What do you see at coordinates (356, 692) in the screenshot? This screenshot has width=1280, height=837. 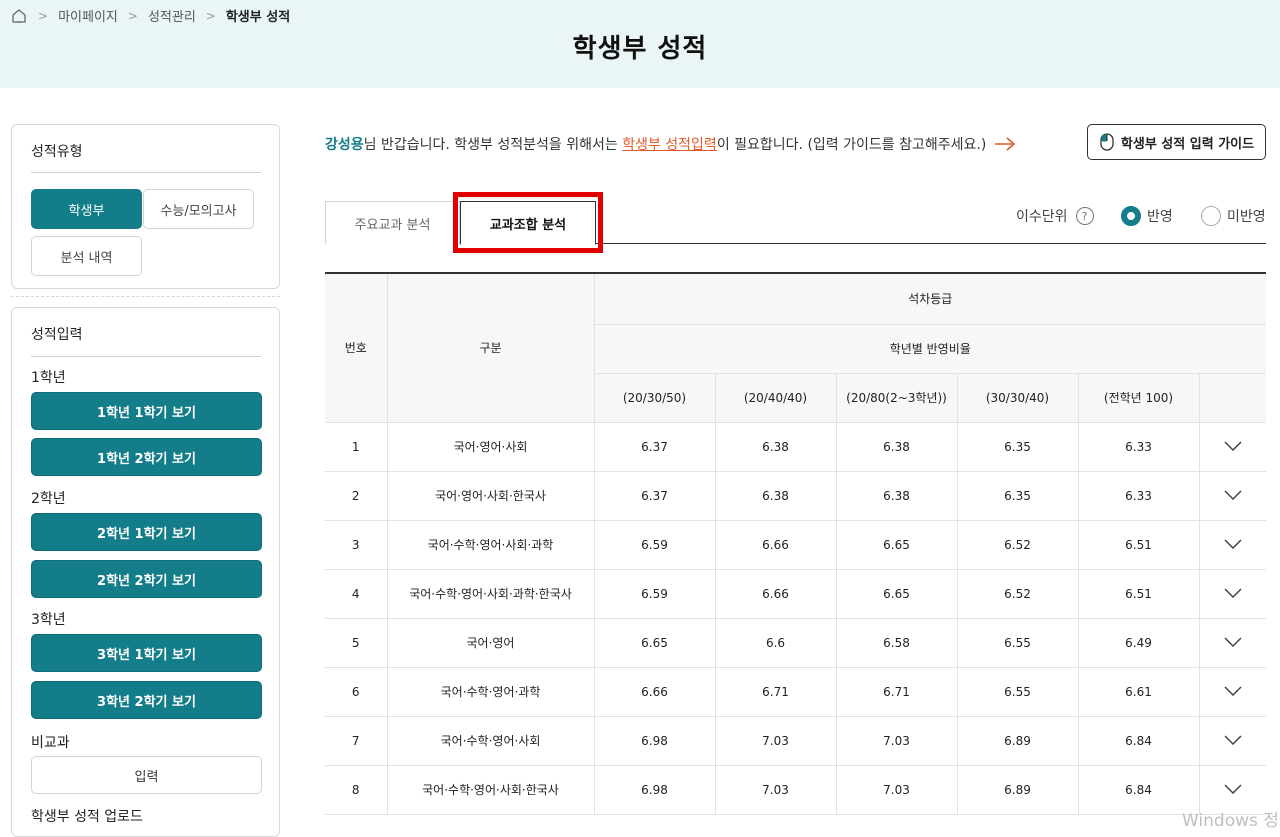 I see `row-number: 6` at bounding box center [356, 692].